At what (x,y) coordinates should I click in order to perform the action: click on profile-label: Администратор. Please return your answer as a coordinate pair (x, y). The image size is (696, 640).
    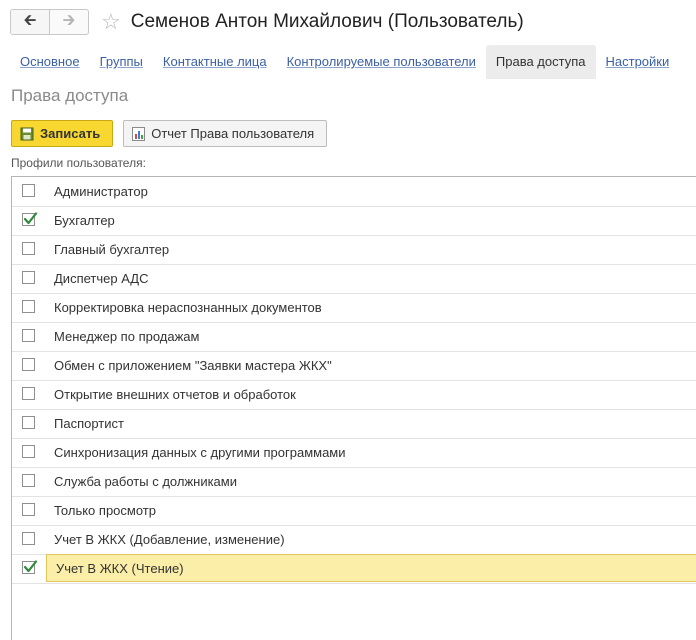
    Looking at the image, I should click on (101, 191).